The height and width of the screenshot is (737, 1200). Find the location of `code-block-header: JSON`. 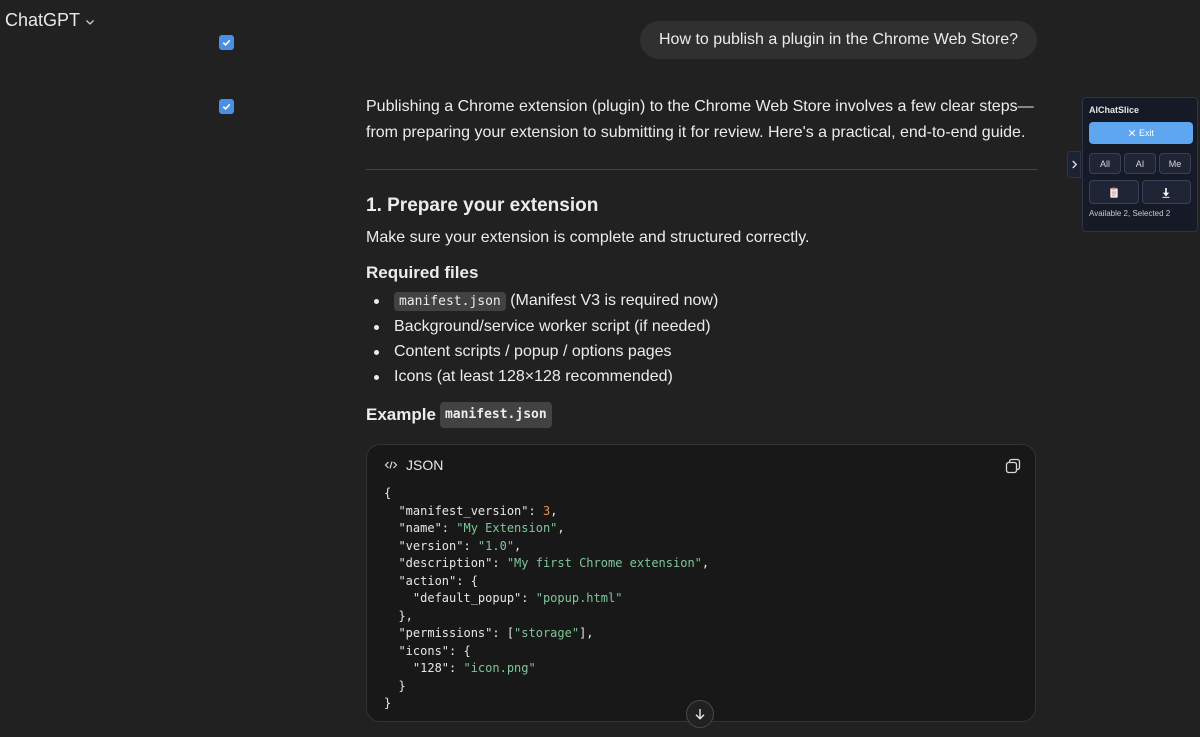

code-block-header: JSON is located at coordinates (413, 465).